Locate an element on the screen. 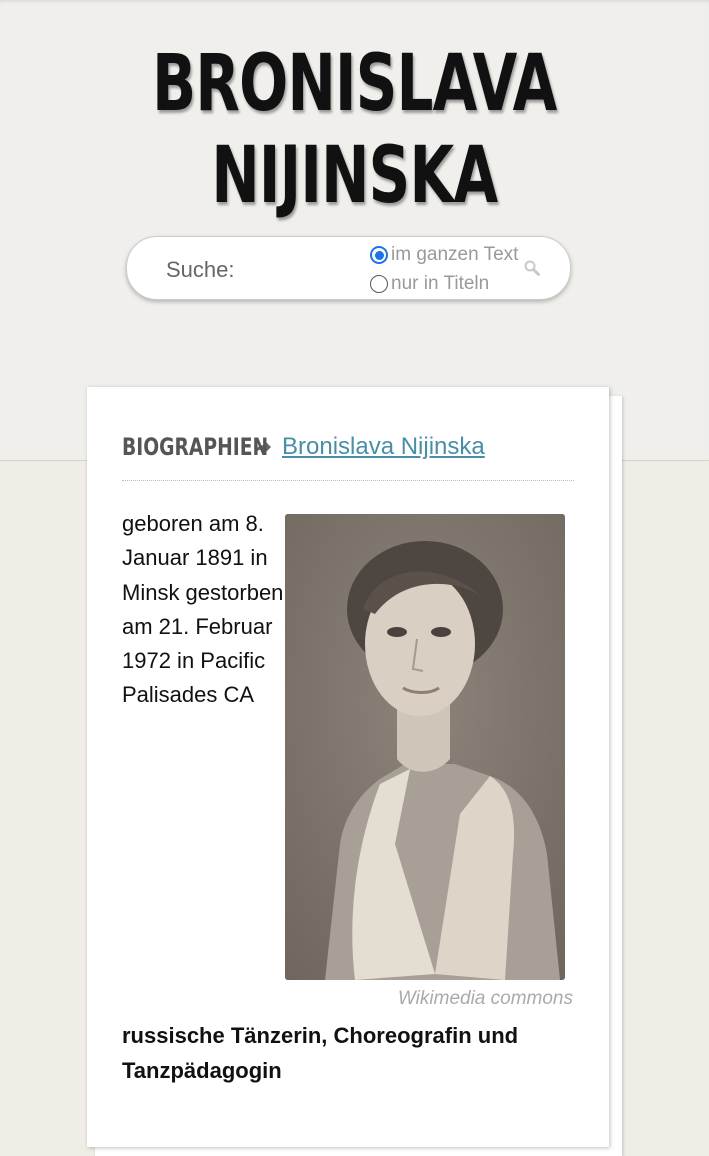 The width and height of the screenshot is (709, 1156). breadcrumb: BIOGRAPHIEN Bronislava Nijinska is located at coordinates (303, 447).